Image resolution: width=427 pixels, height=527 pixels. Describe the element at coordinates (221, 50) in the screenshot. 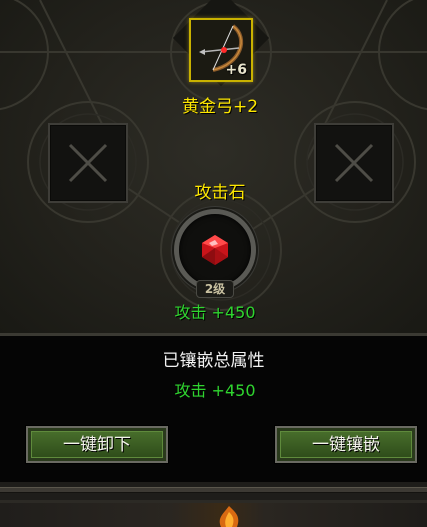

I see `equipment-slot: +6` at that location.